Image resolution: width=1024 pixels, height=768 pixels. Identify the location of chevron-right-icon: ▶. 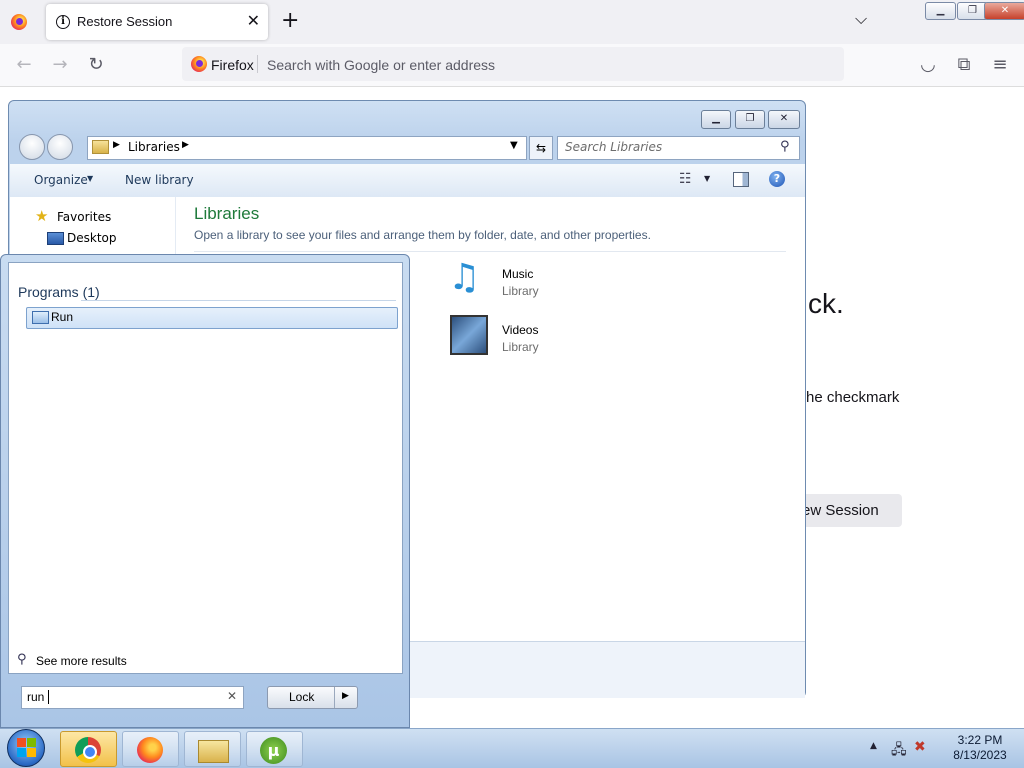
(345, 696).